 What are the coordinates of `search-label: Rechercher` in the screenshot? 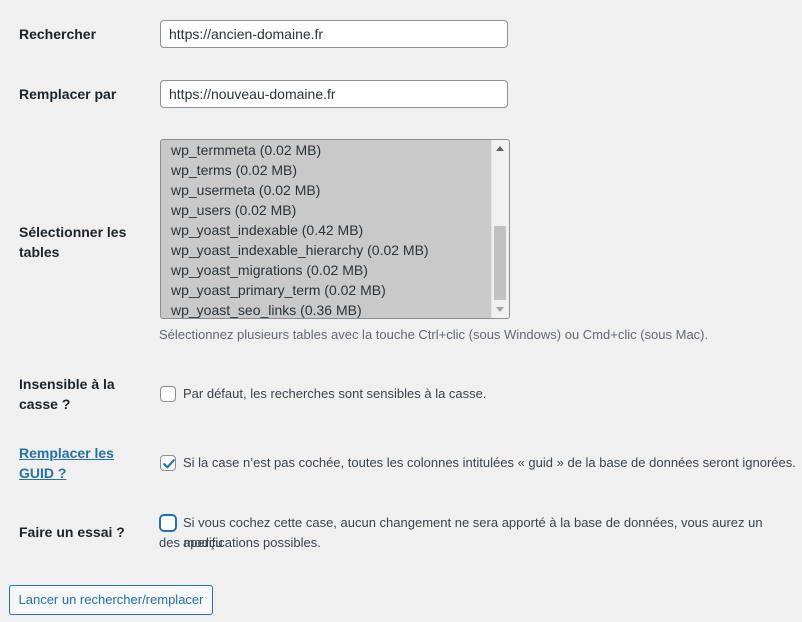 It's located at (58, 34).